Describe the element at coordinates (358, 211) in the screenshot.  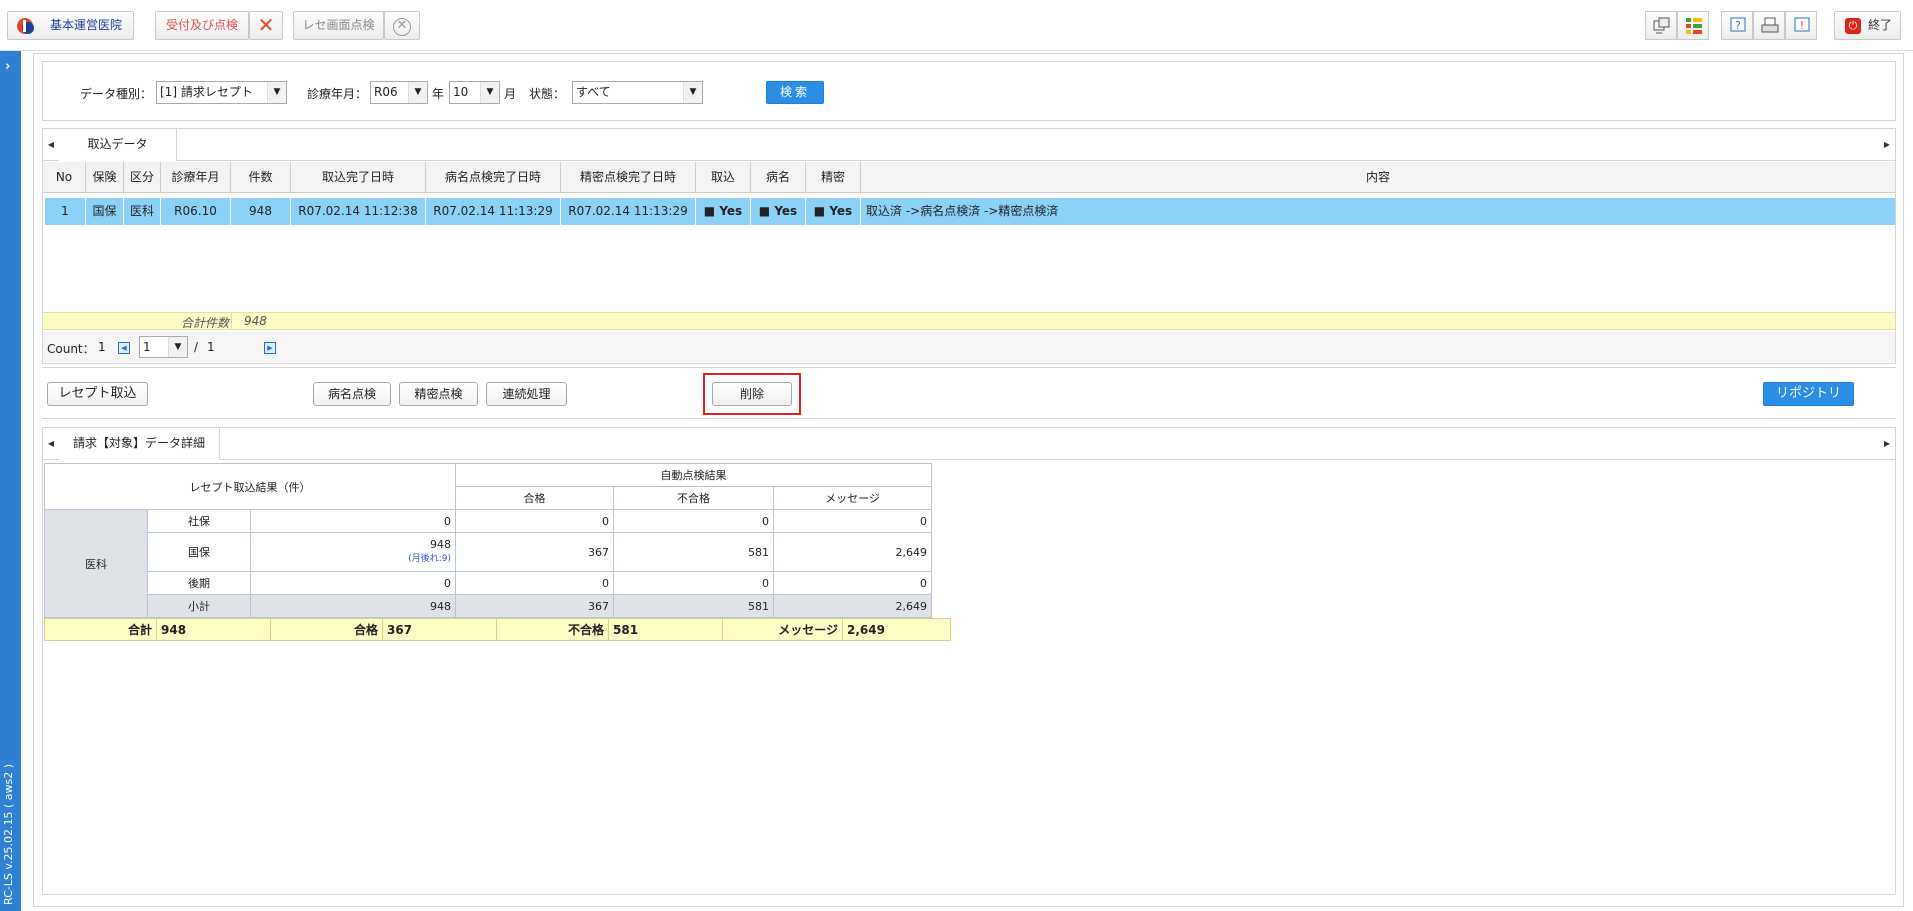
I see `cell-import-done: R07.02.14 11:12:38` at that location.